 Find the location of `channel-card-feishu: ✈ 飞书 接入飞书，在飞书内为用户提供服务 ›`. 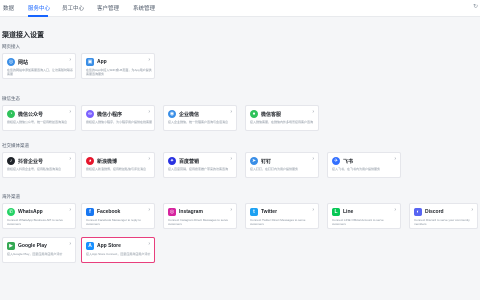

channel-card-feishu: ✈ 飞书 接入飞书，在飞书内为用户提供服务 › is located at coordinates (364, 165).